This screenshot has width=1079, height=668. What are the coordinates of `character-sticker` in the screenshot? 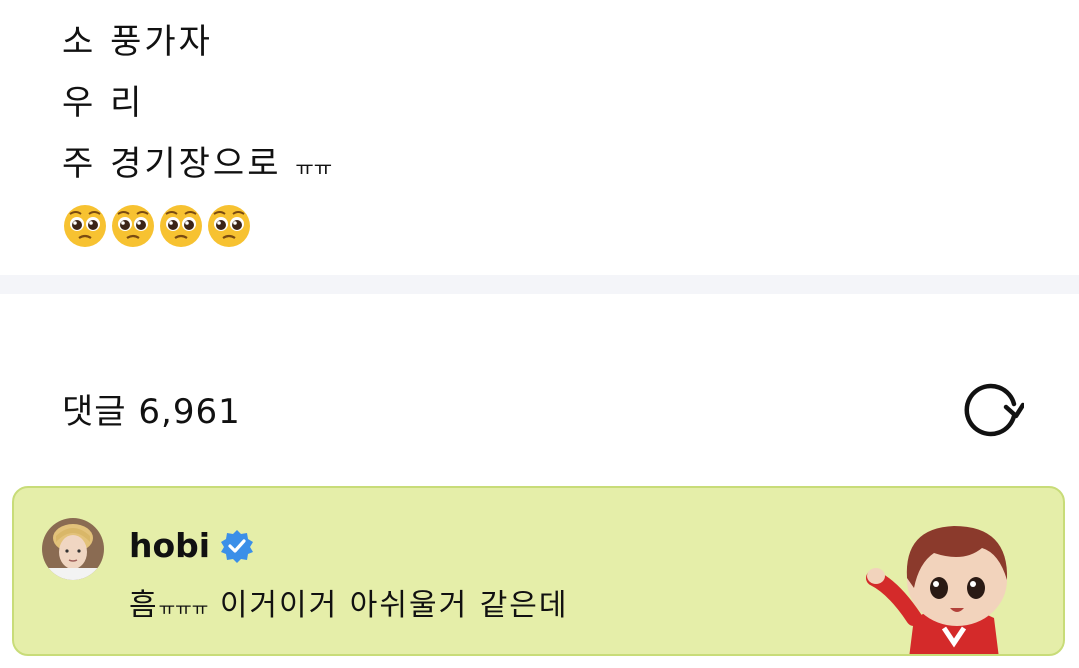 It's located at (954, 581).